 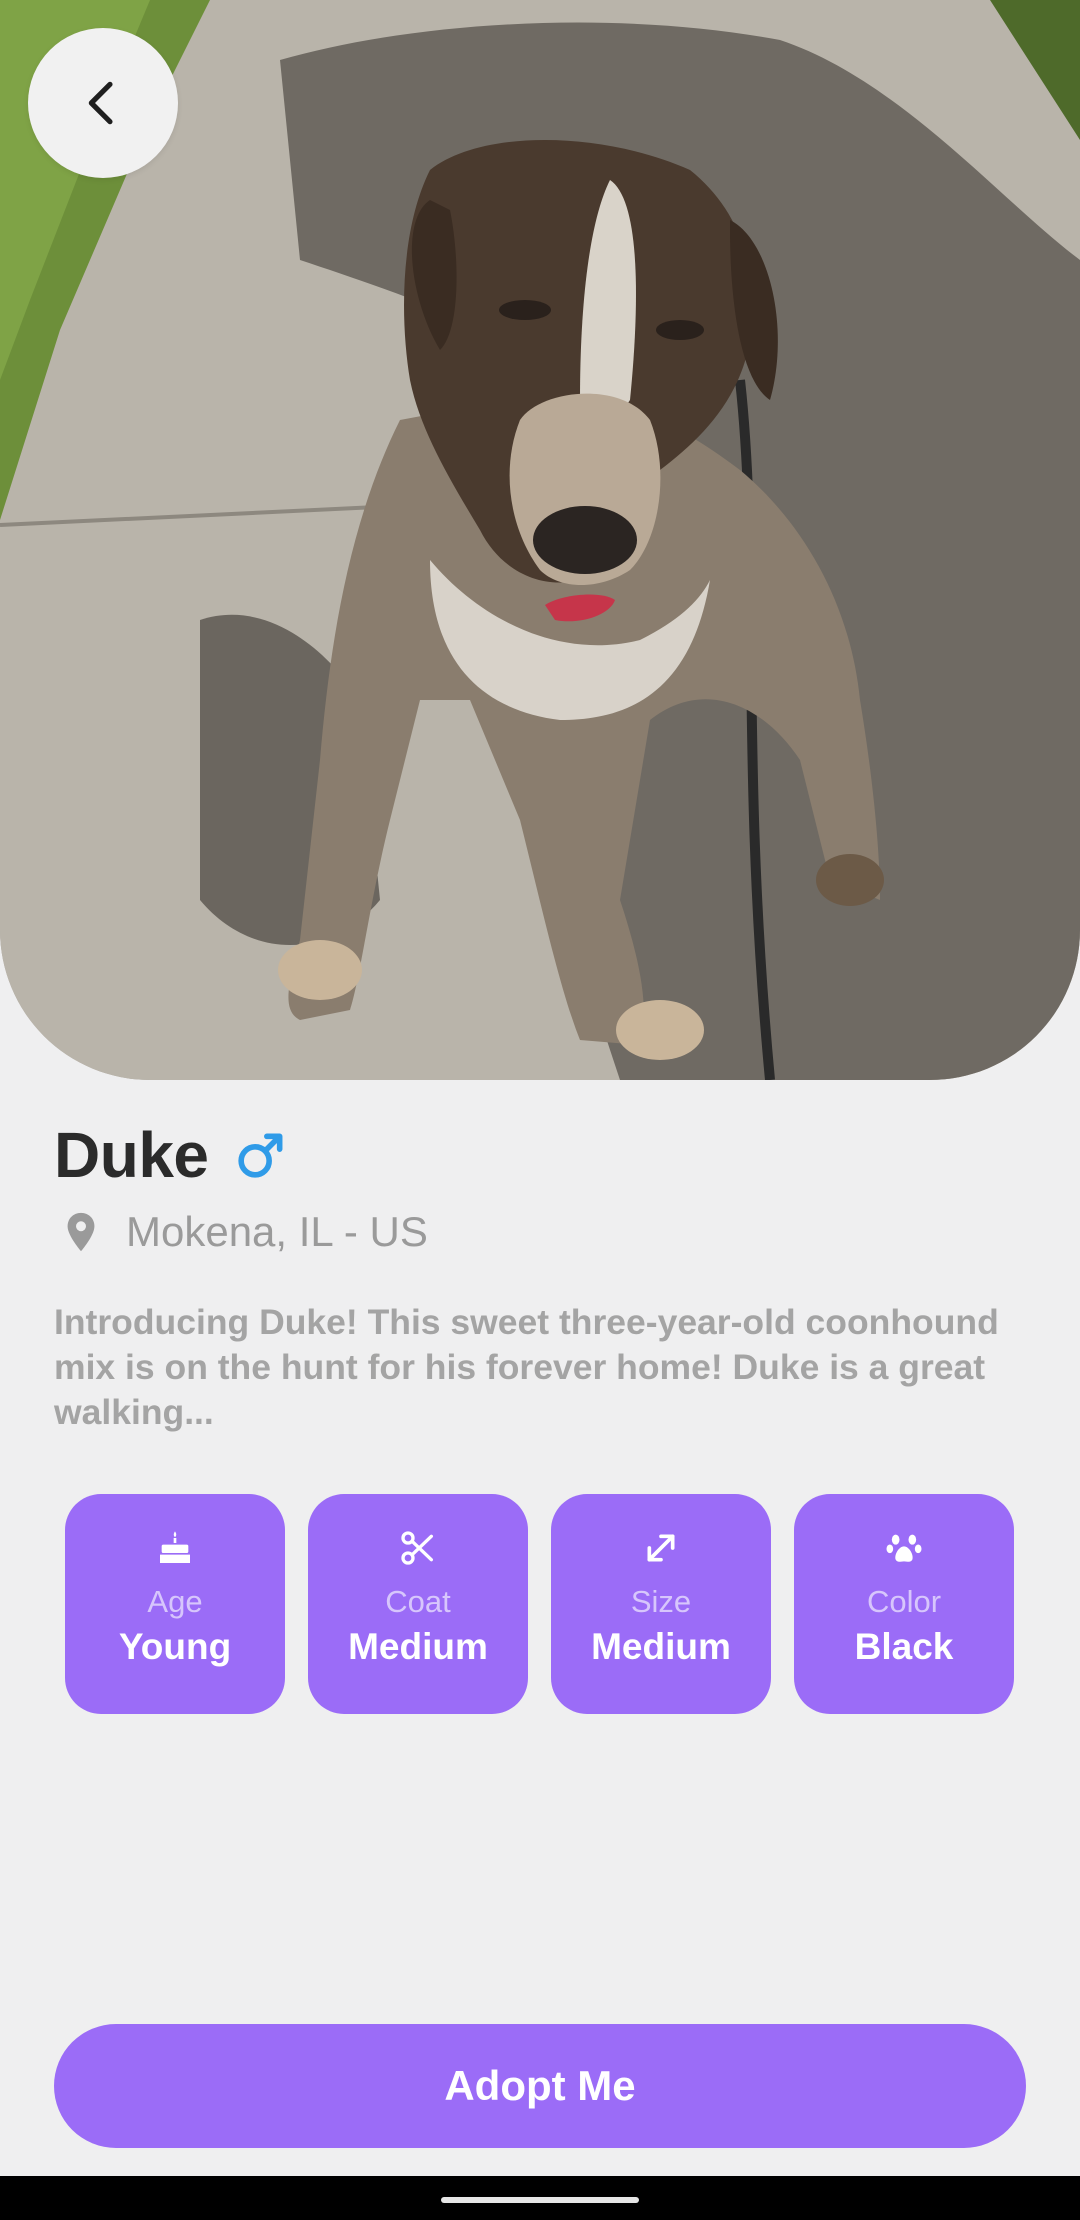 I want to click on trait-label: Coat, so click(x=418, y=1601).